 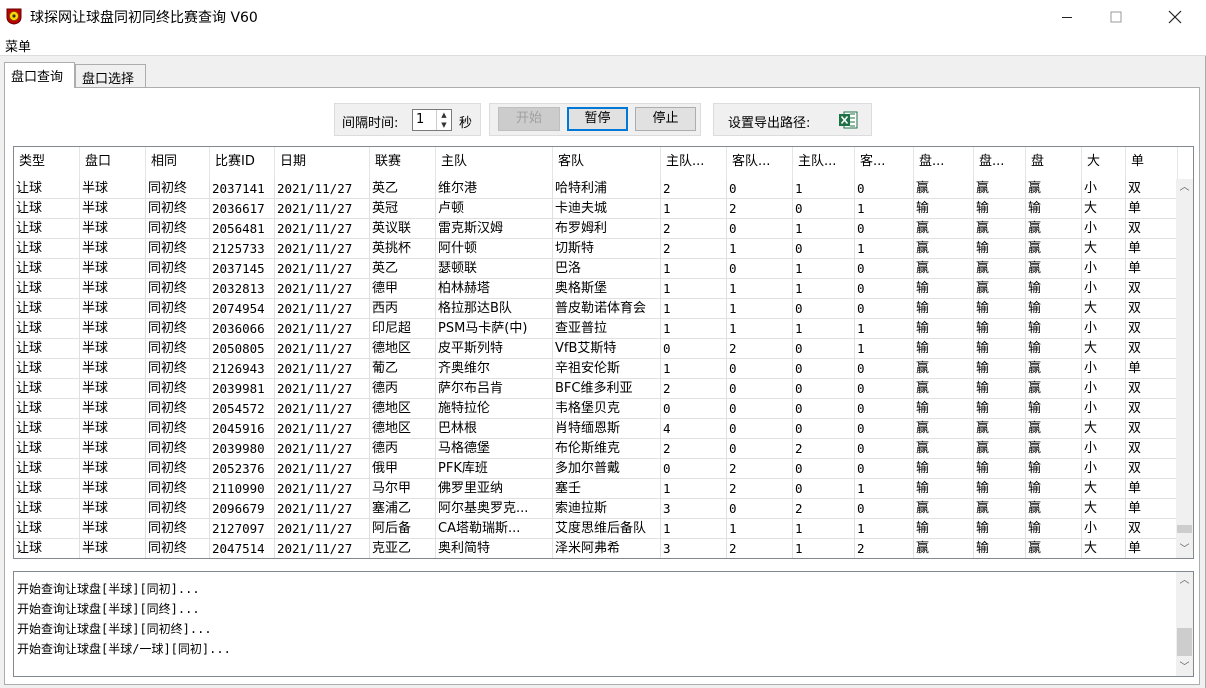 I want to click on table-cell: 柏林赫塔, so click(x=494, y=289).